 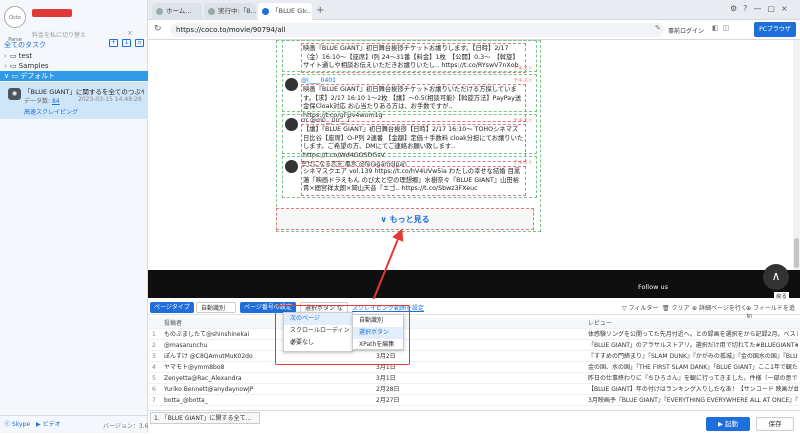 I want to click on plan-switch-link: 料金を私に切り替え, so click(x=59, y=34).